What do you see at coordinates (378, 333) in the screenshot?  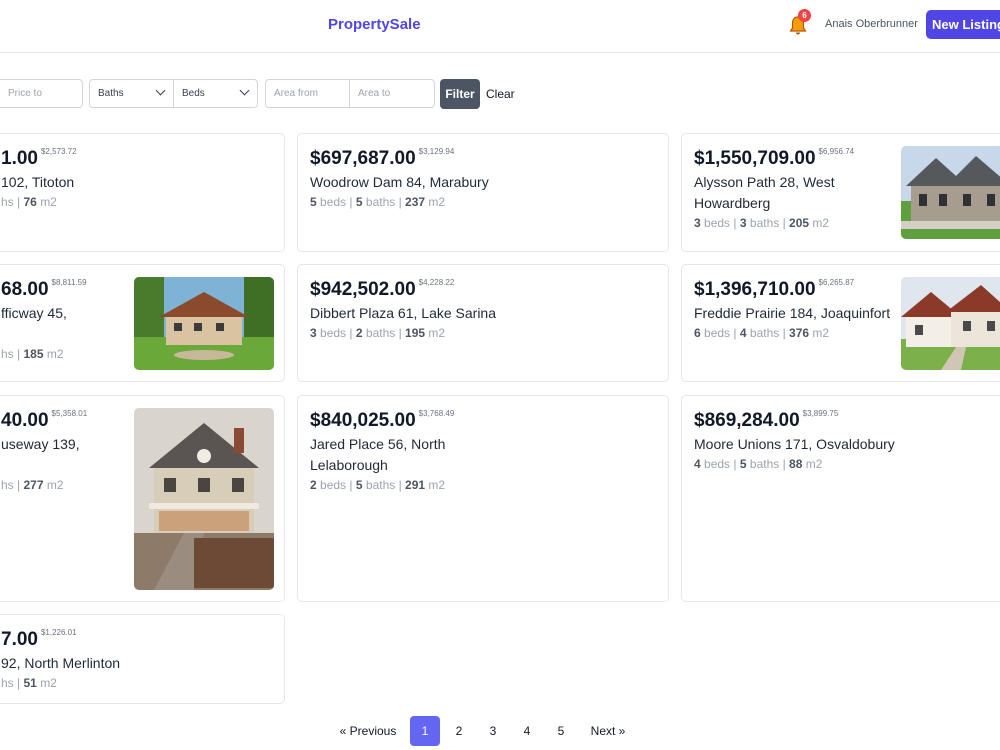 I see `listing-meta: 3 beds | 2 baths | 195 m2` at bounding box center [378, 333].